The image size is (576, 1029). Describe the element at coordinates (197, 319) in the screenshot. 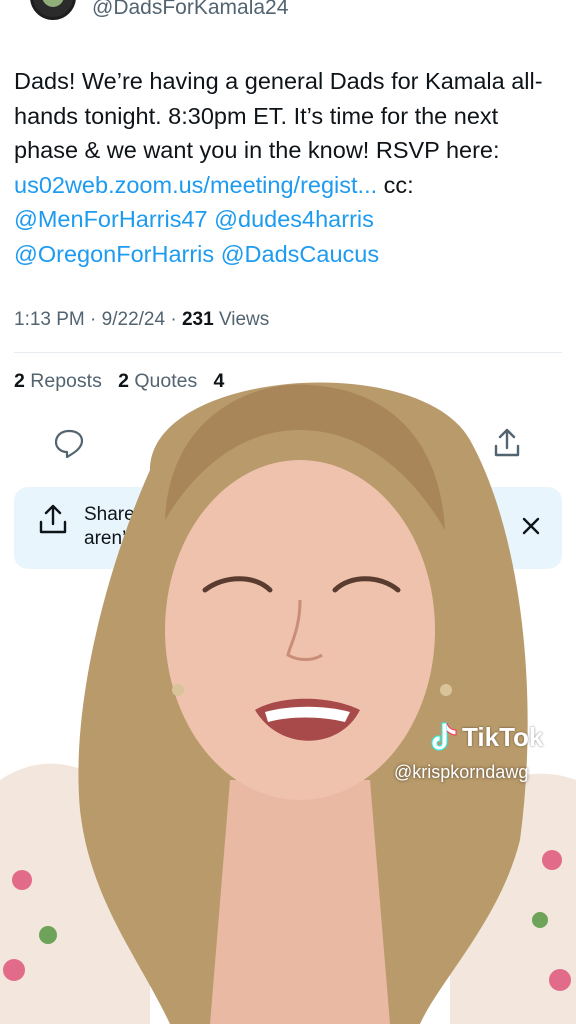

I see `views-count: 231` at that location.